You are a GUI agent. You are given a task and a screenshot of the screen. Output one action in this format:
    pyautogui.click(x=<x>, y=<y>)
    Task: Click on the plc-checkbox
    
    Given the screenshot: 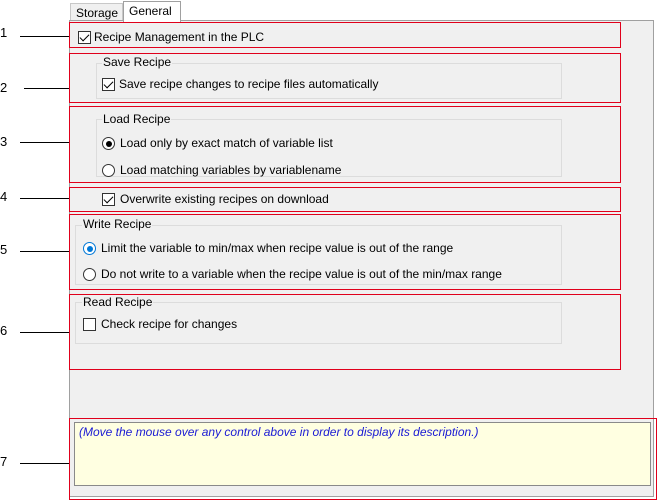 What is the action you would take?
    pyautogui.click(x=84, y=37)
    